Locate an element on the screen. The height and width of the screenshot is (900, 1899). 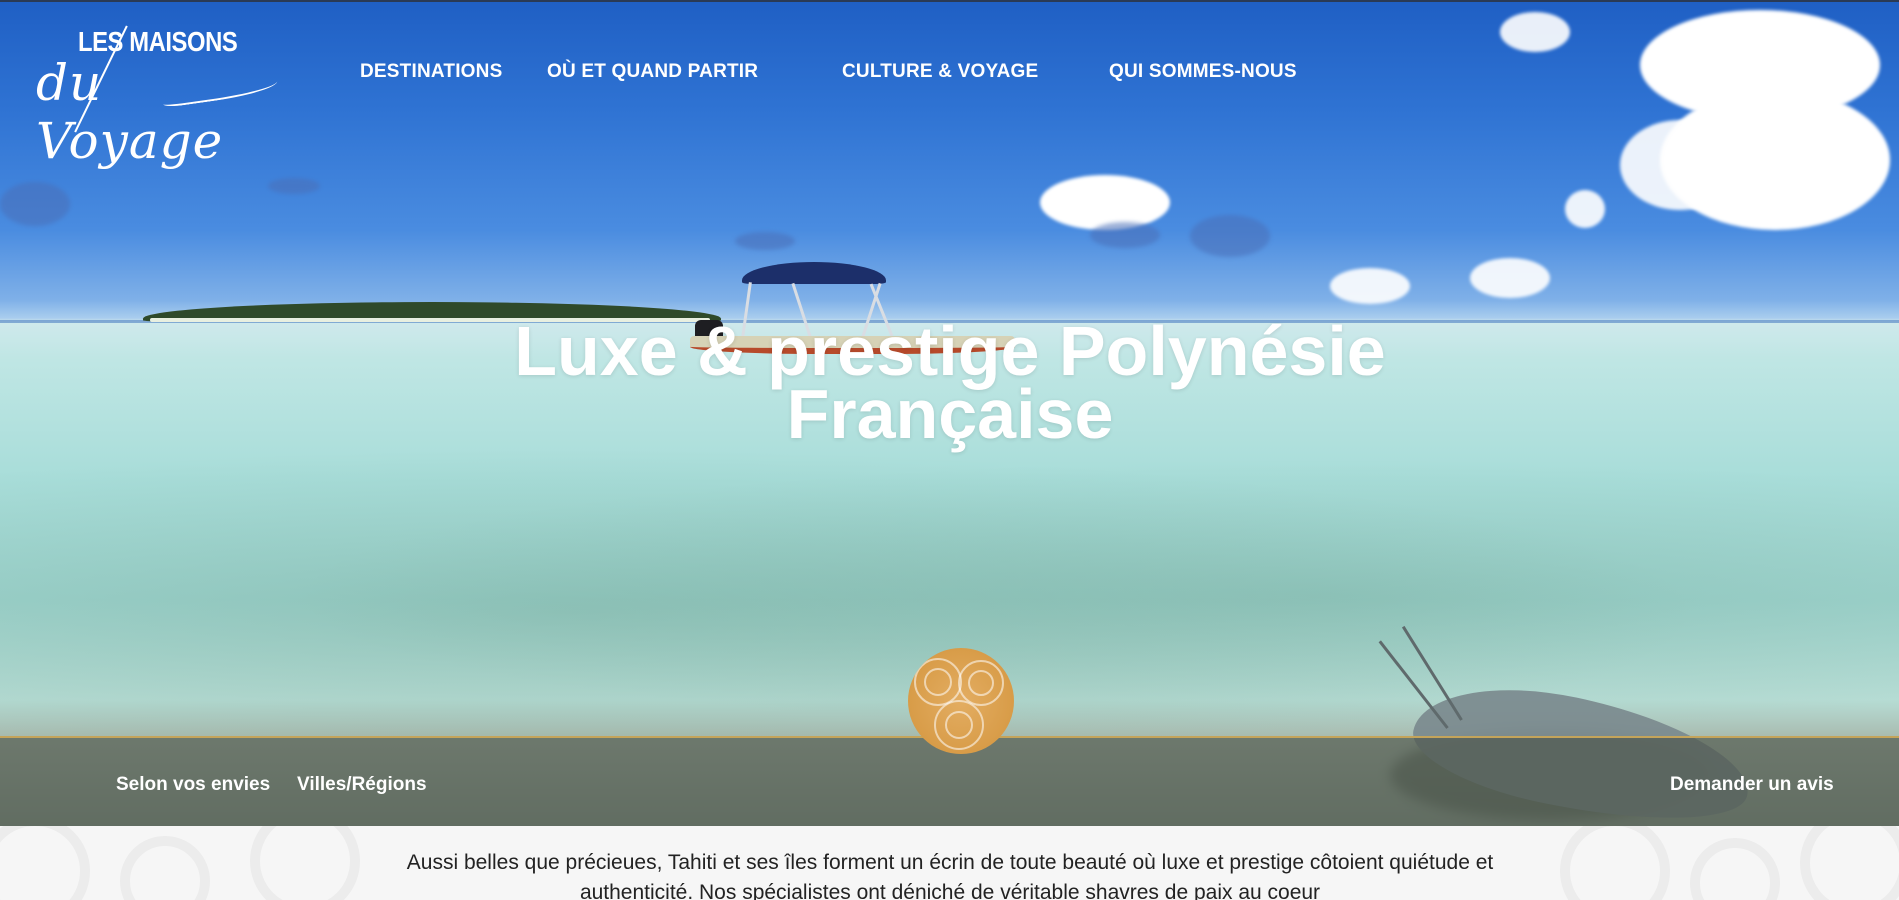
request-advice-link: Demander un avis is located at coordinates (1752, 785).